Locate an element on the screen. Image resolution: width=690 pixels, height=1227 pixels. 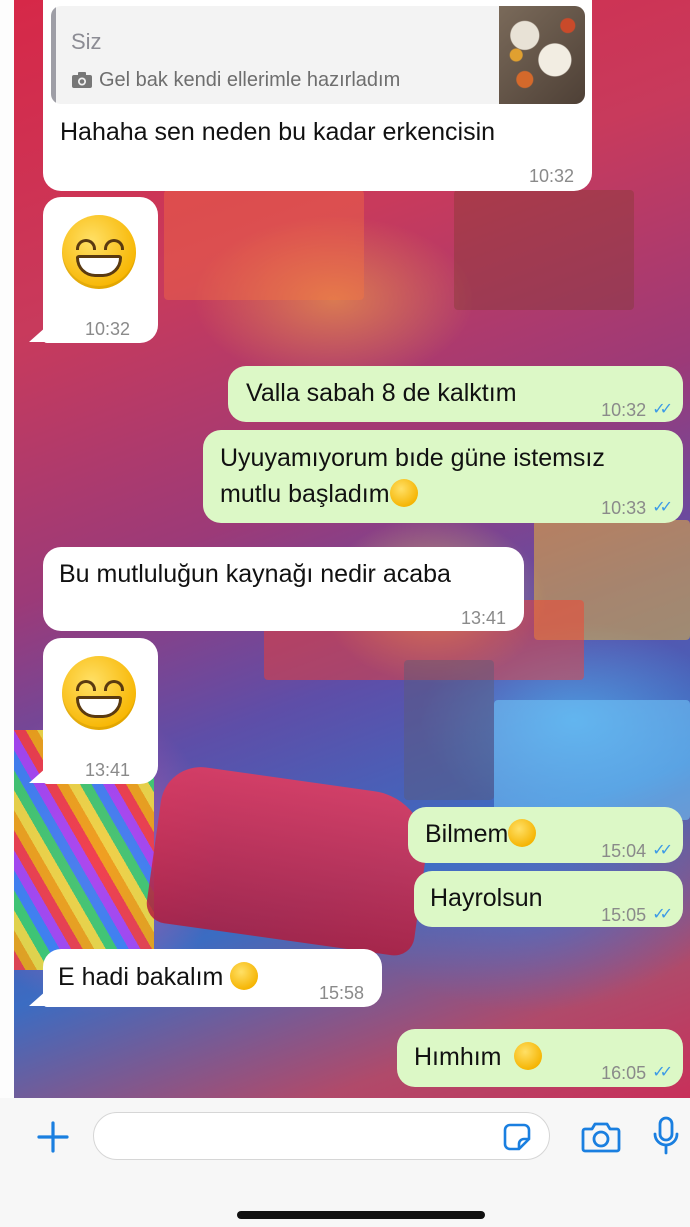
message-time: 15:05 is located at coordinates (624, 915).